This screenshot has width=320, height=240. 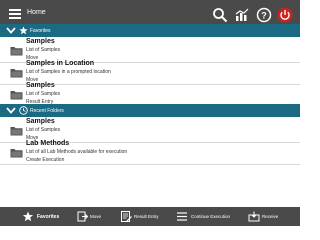 I want to click on clock-icon, so click(x=23, y=110).